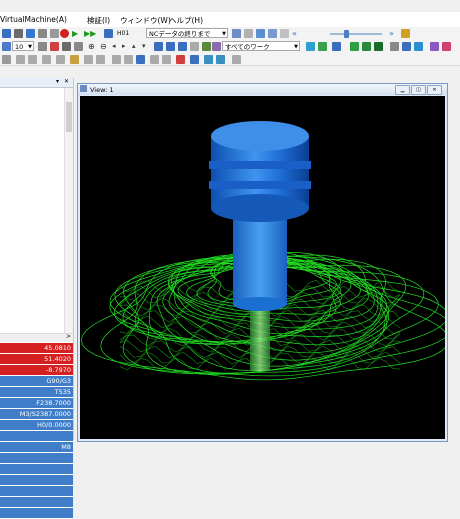  I want to click on view-front-icon, so click(170, 46).